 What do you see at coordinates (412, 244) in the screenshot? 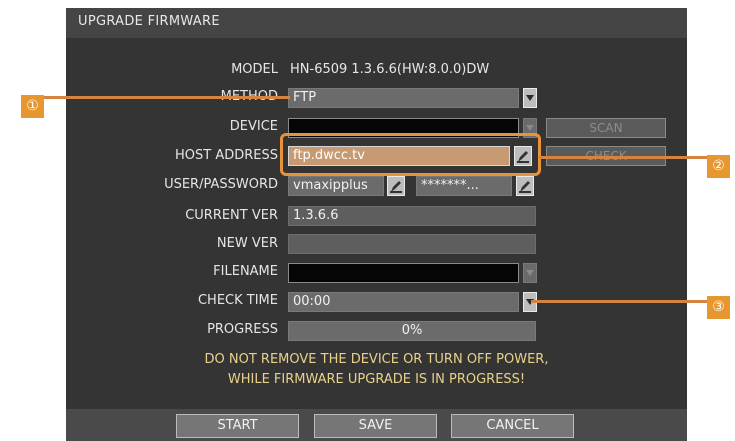
I see `new-ver-value` at bounding box center [412, 244].